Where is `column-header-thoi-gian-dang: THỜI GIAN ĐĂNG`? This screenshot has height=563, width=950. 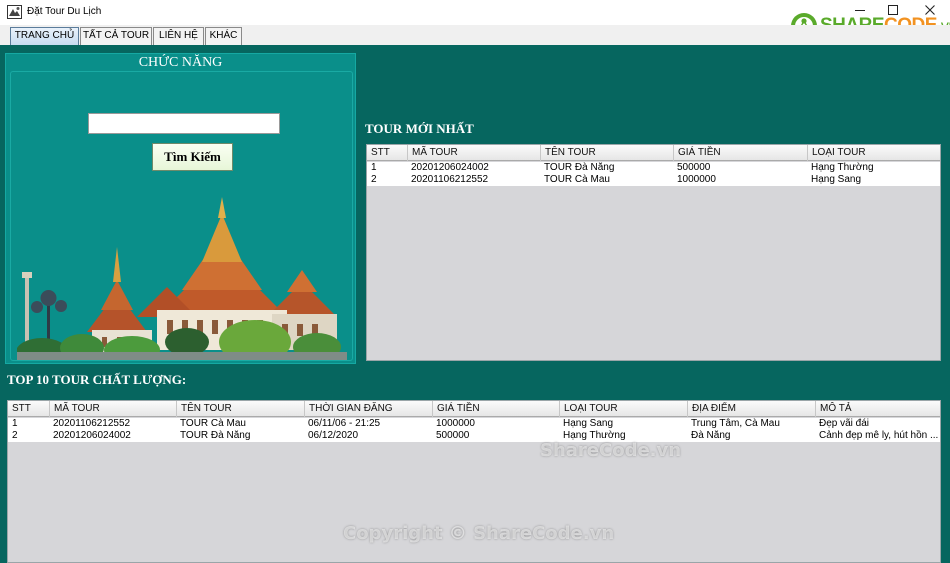
column-header-thoi-gian-dang: THỜI GIAN ĐĂNG is located at coordinates (368, 409).